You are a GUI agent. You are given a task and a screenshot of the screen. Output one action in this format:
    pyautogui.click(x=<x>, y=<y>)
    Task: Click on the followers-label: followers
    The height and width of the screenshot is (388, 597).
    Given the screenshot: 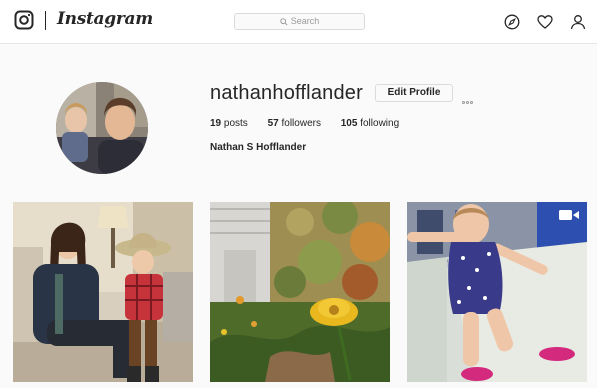 What is the action you would take?
    pyautogui.click(x=301, y=123)
    